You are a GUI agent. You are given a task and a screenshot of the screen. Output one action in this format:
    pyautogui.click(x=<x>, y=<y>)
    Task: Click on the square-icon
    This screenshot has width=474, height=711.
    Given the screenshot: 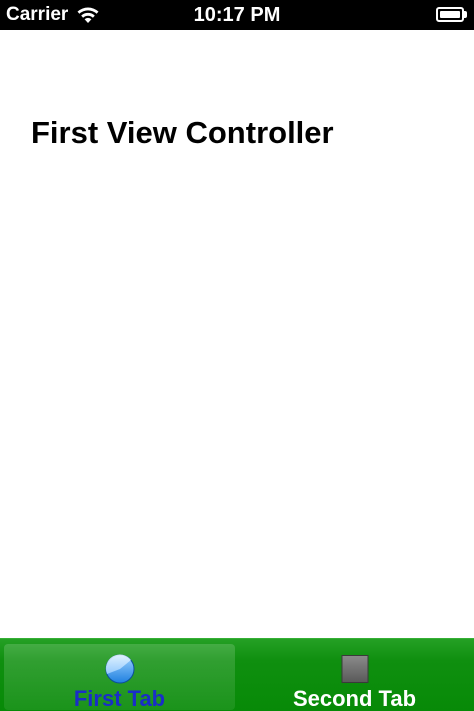 What is the action you would take?
    pyautogui.click(x=354, y=669)
    